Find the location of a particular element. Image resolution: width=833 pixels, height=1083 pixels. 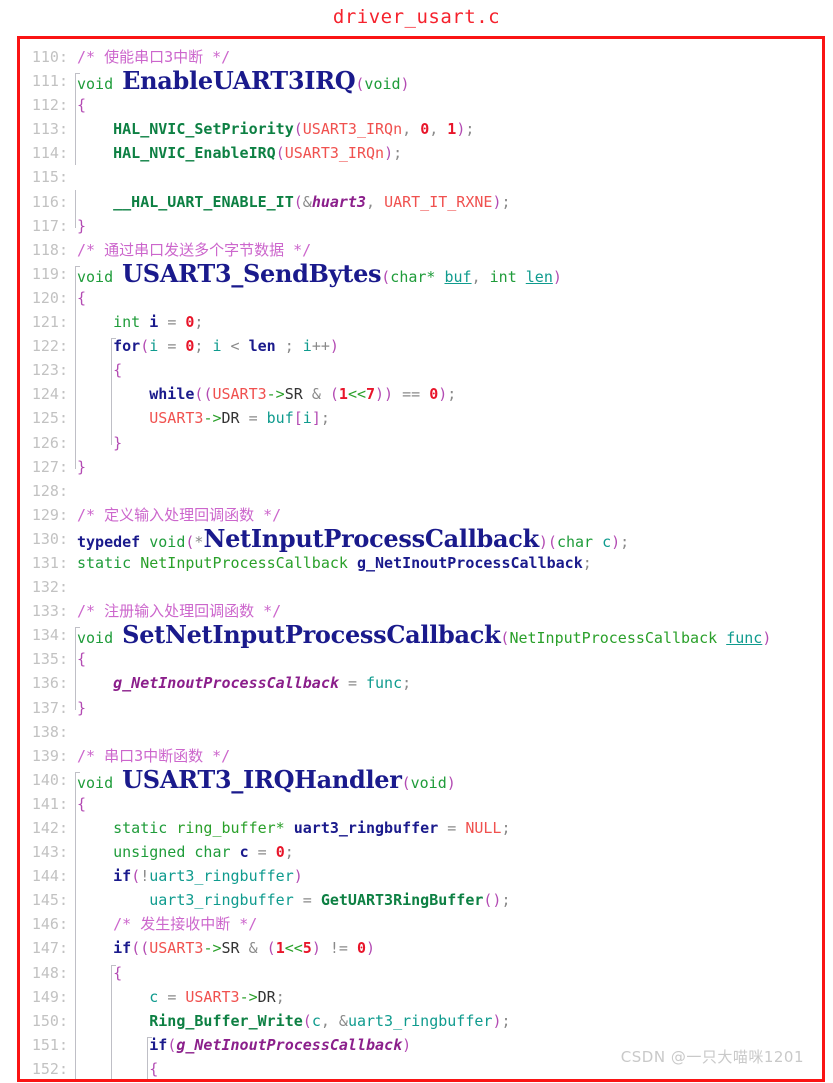

code-content: int i = 0; is located at coordinates (447, 322).